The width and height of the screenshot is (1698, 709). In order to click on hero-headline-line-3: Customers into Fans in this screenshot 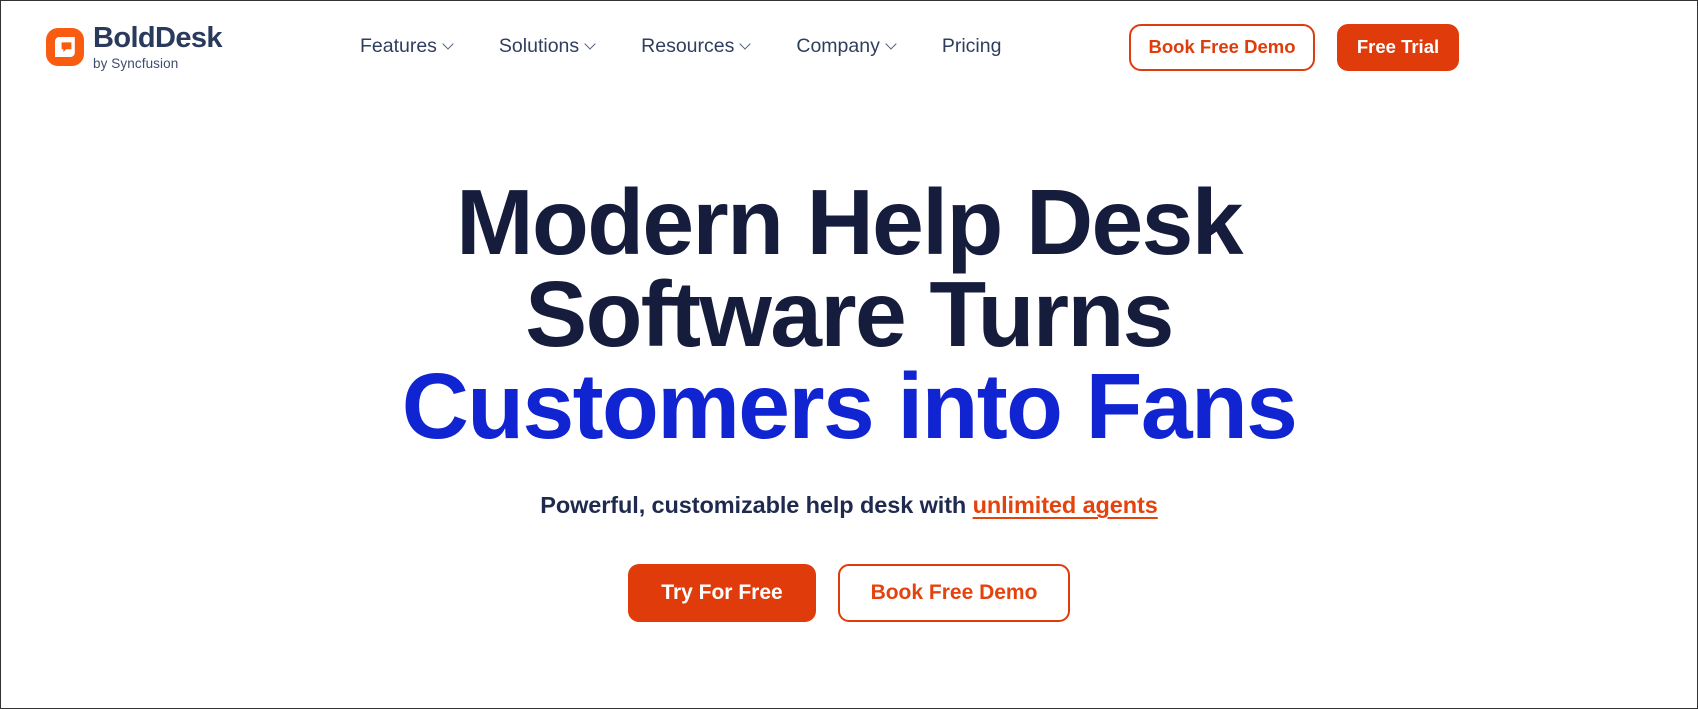, I will do `click(849, 406)`.